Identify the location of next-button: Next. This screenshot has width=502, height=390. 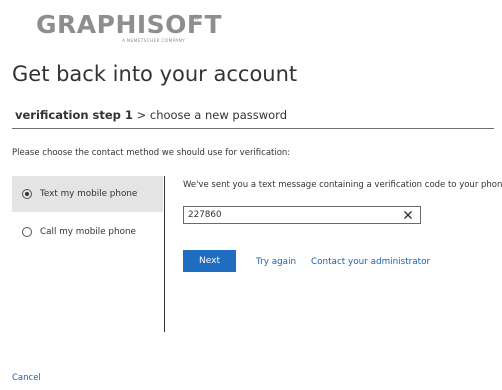
(209, 261).